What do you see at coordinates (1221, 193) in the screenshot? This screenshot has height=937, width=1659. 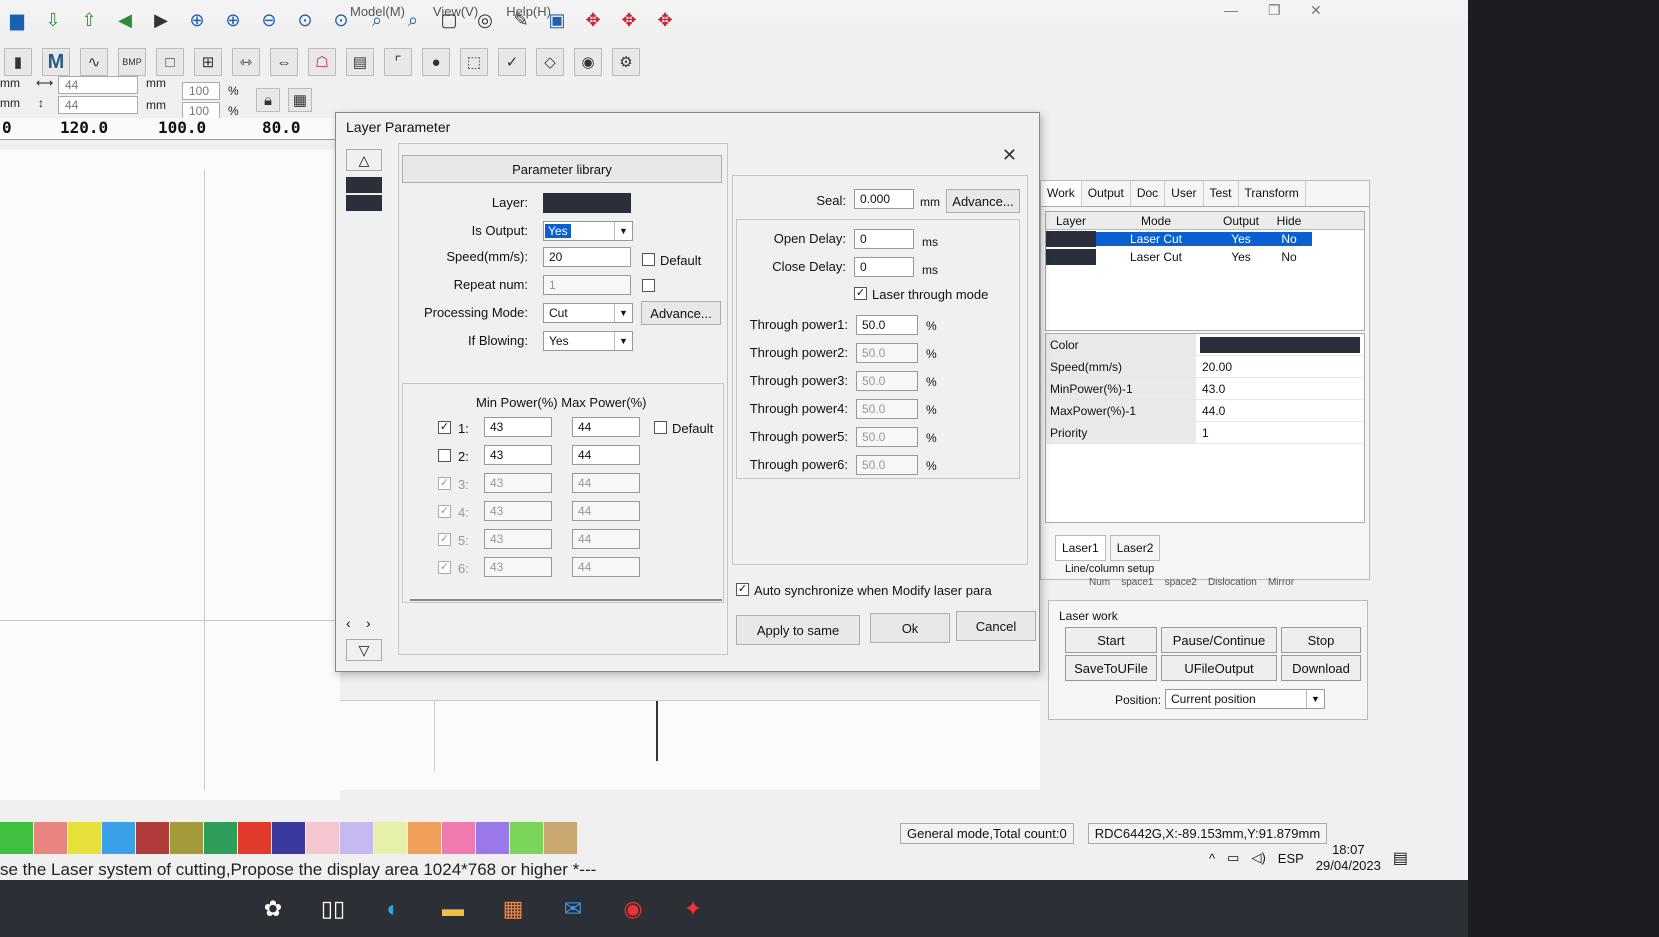 I see `tab-test: Test` at bounding box center [1221, 193].